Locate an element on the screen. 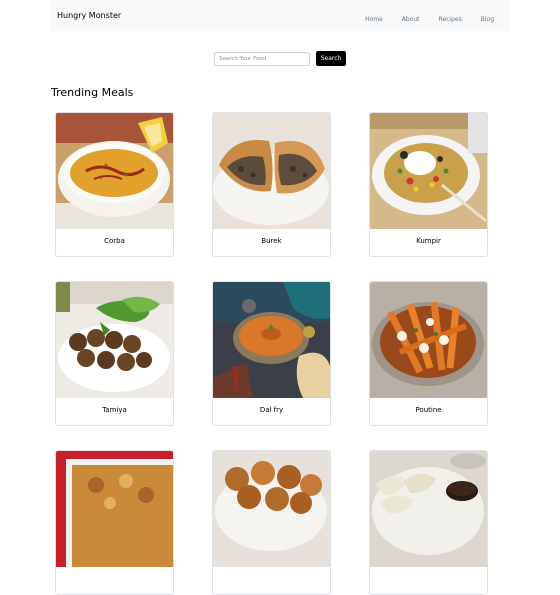 The width and height of the screenshot is (560, 595). meal-card: Corba is located at coordinates (114, 184).